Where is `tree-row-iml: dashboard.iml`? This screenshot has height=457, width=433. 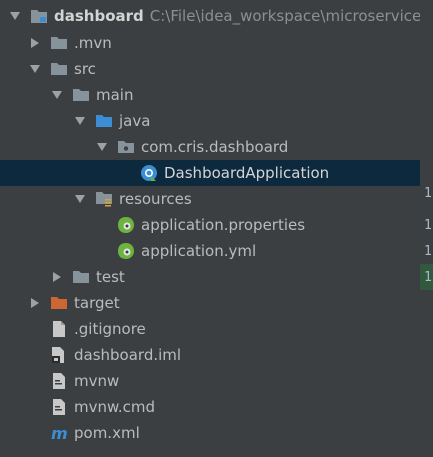
tree-row-iml: dashboard.iml is located at coordinates (210, 355).